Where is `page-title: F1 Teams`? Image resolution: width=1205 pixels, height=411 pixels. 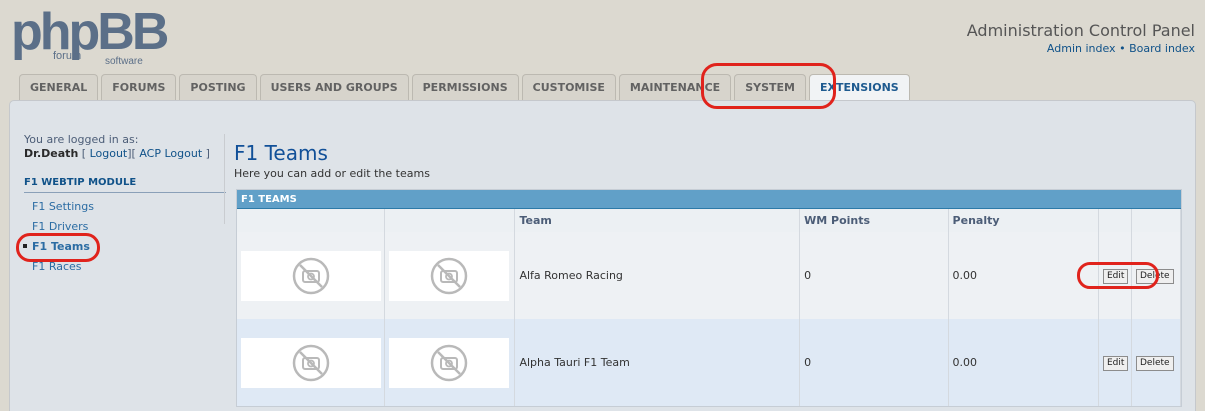 page-title: F1 Teams is located at coordinates (281, 153).